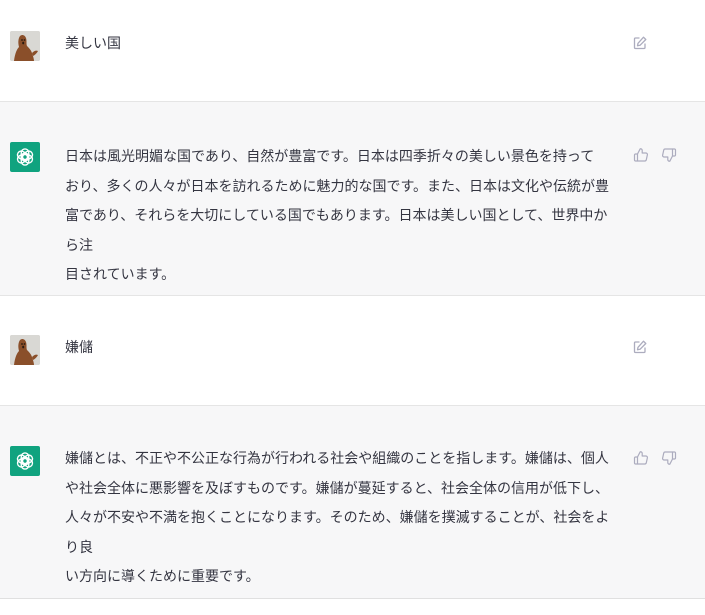 The height and width of the screenshot is (615, 705). Describe the element at coordinates (79, 348) in the screenshot. I see `user-message-text: 嫌儲` at that location.